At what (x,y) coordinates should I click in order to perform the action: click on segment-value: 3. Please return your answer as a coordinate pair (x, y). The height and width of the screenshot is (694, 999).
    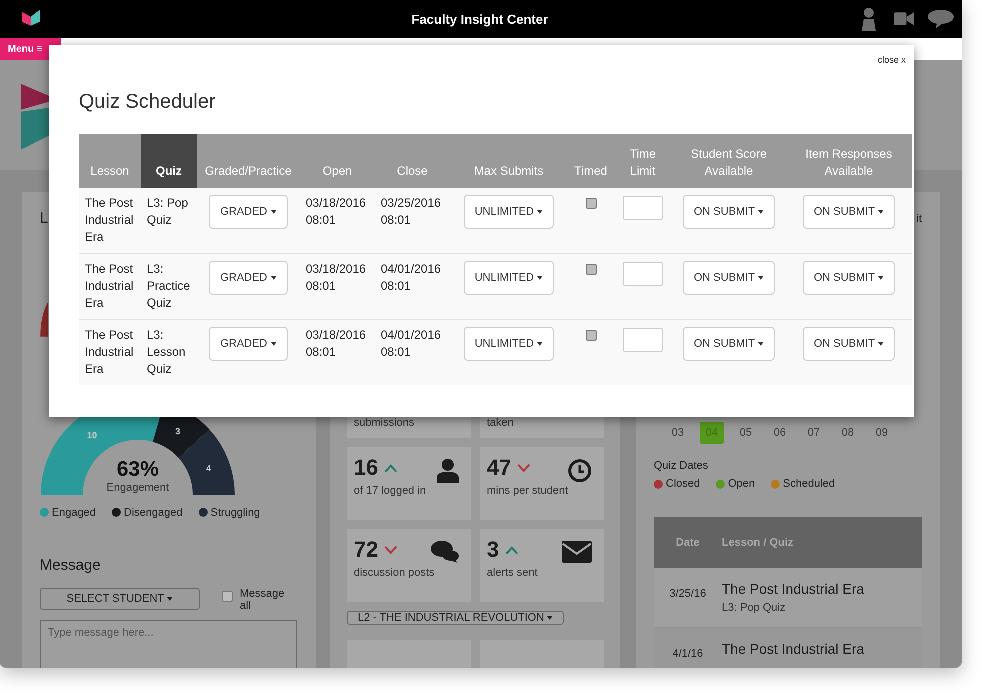
    Looking at the image, I should click on (178, 431).